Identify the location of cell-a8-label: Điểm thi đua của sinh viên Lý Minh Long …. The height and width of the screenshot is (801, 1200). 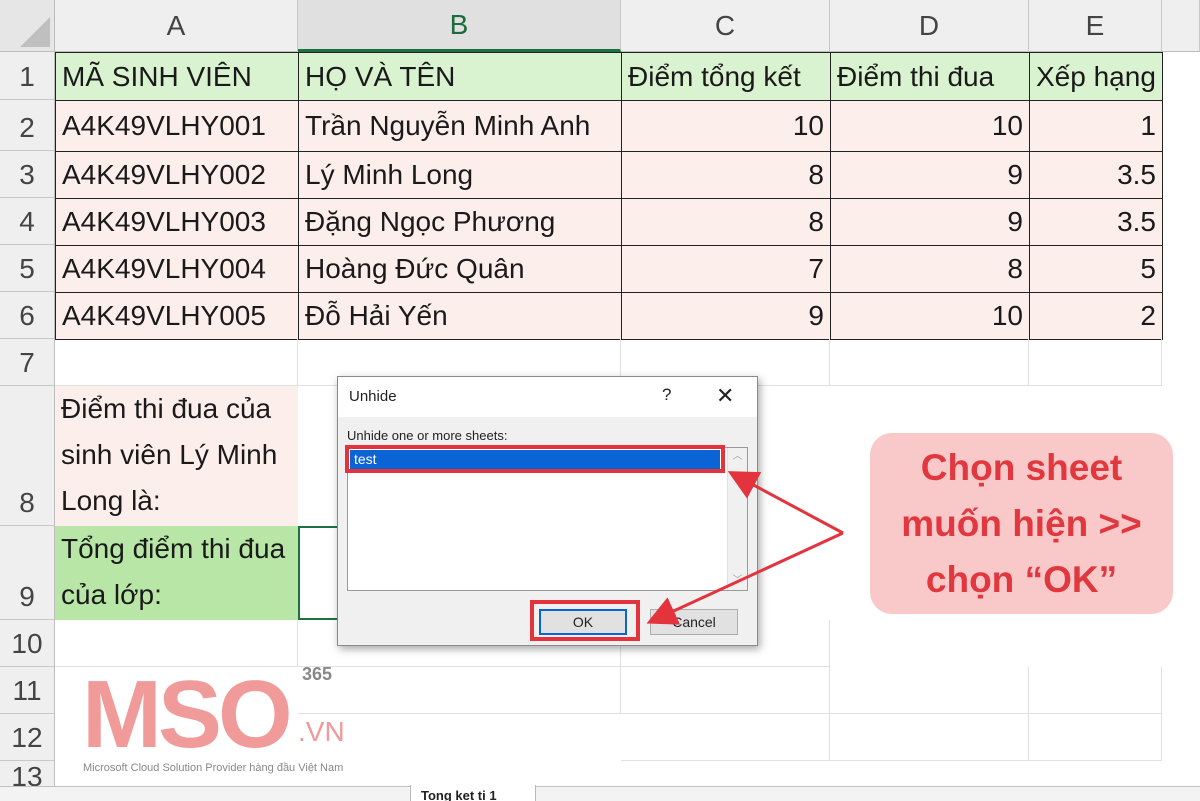
(176, 456).